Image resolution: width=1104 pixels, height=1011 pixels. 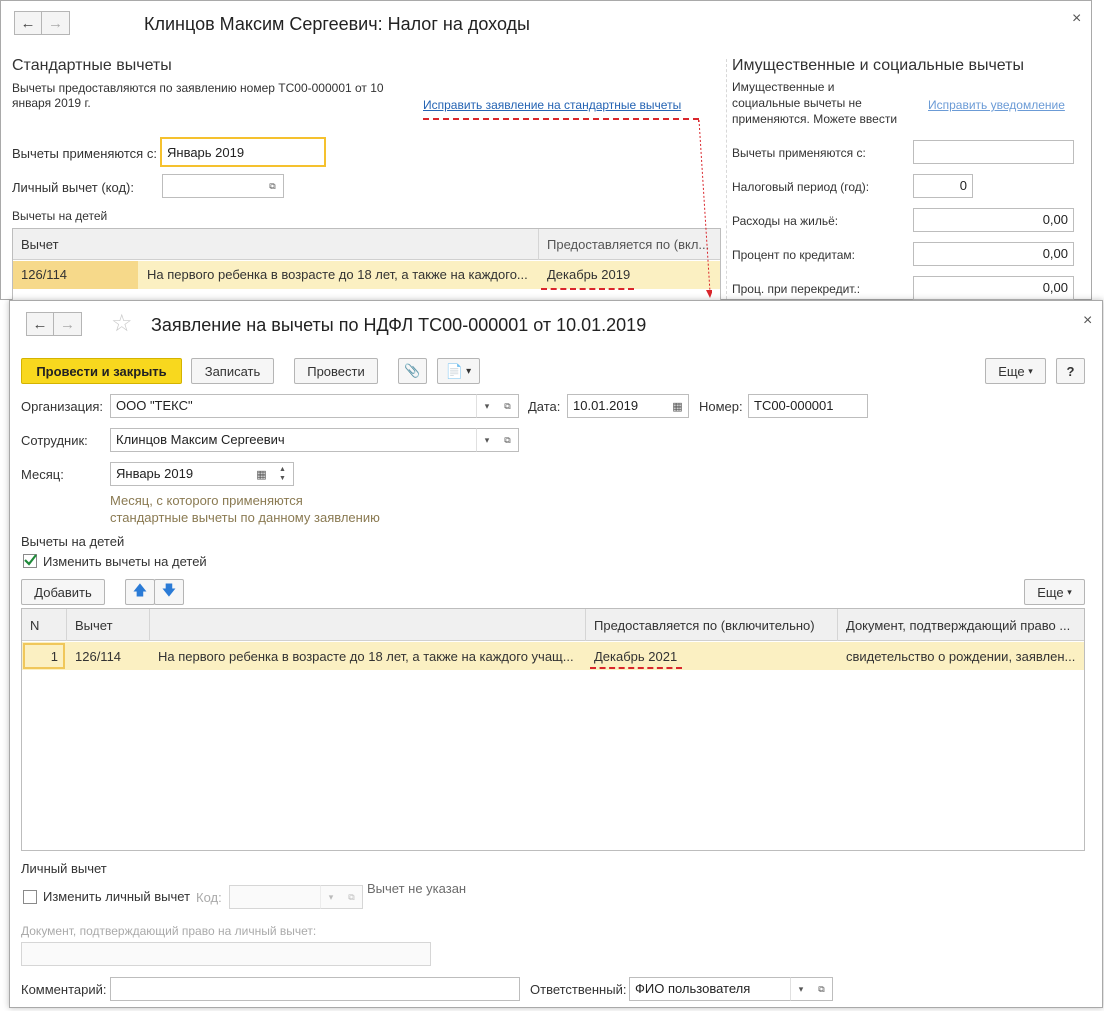 I want to click on move-up-button: 🡅, so click(x=140, y=592).